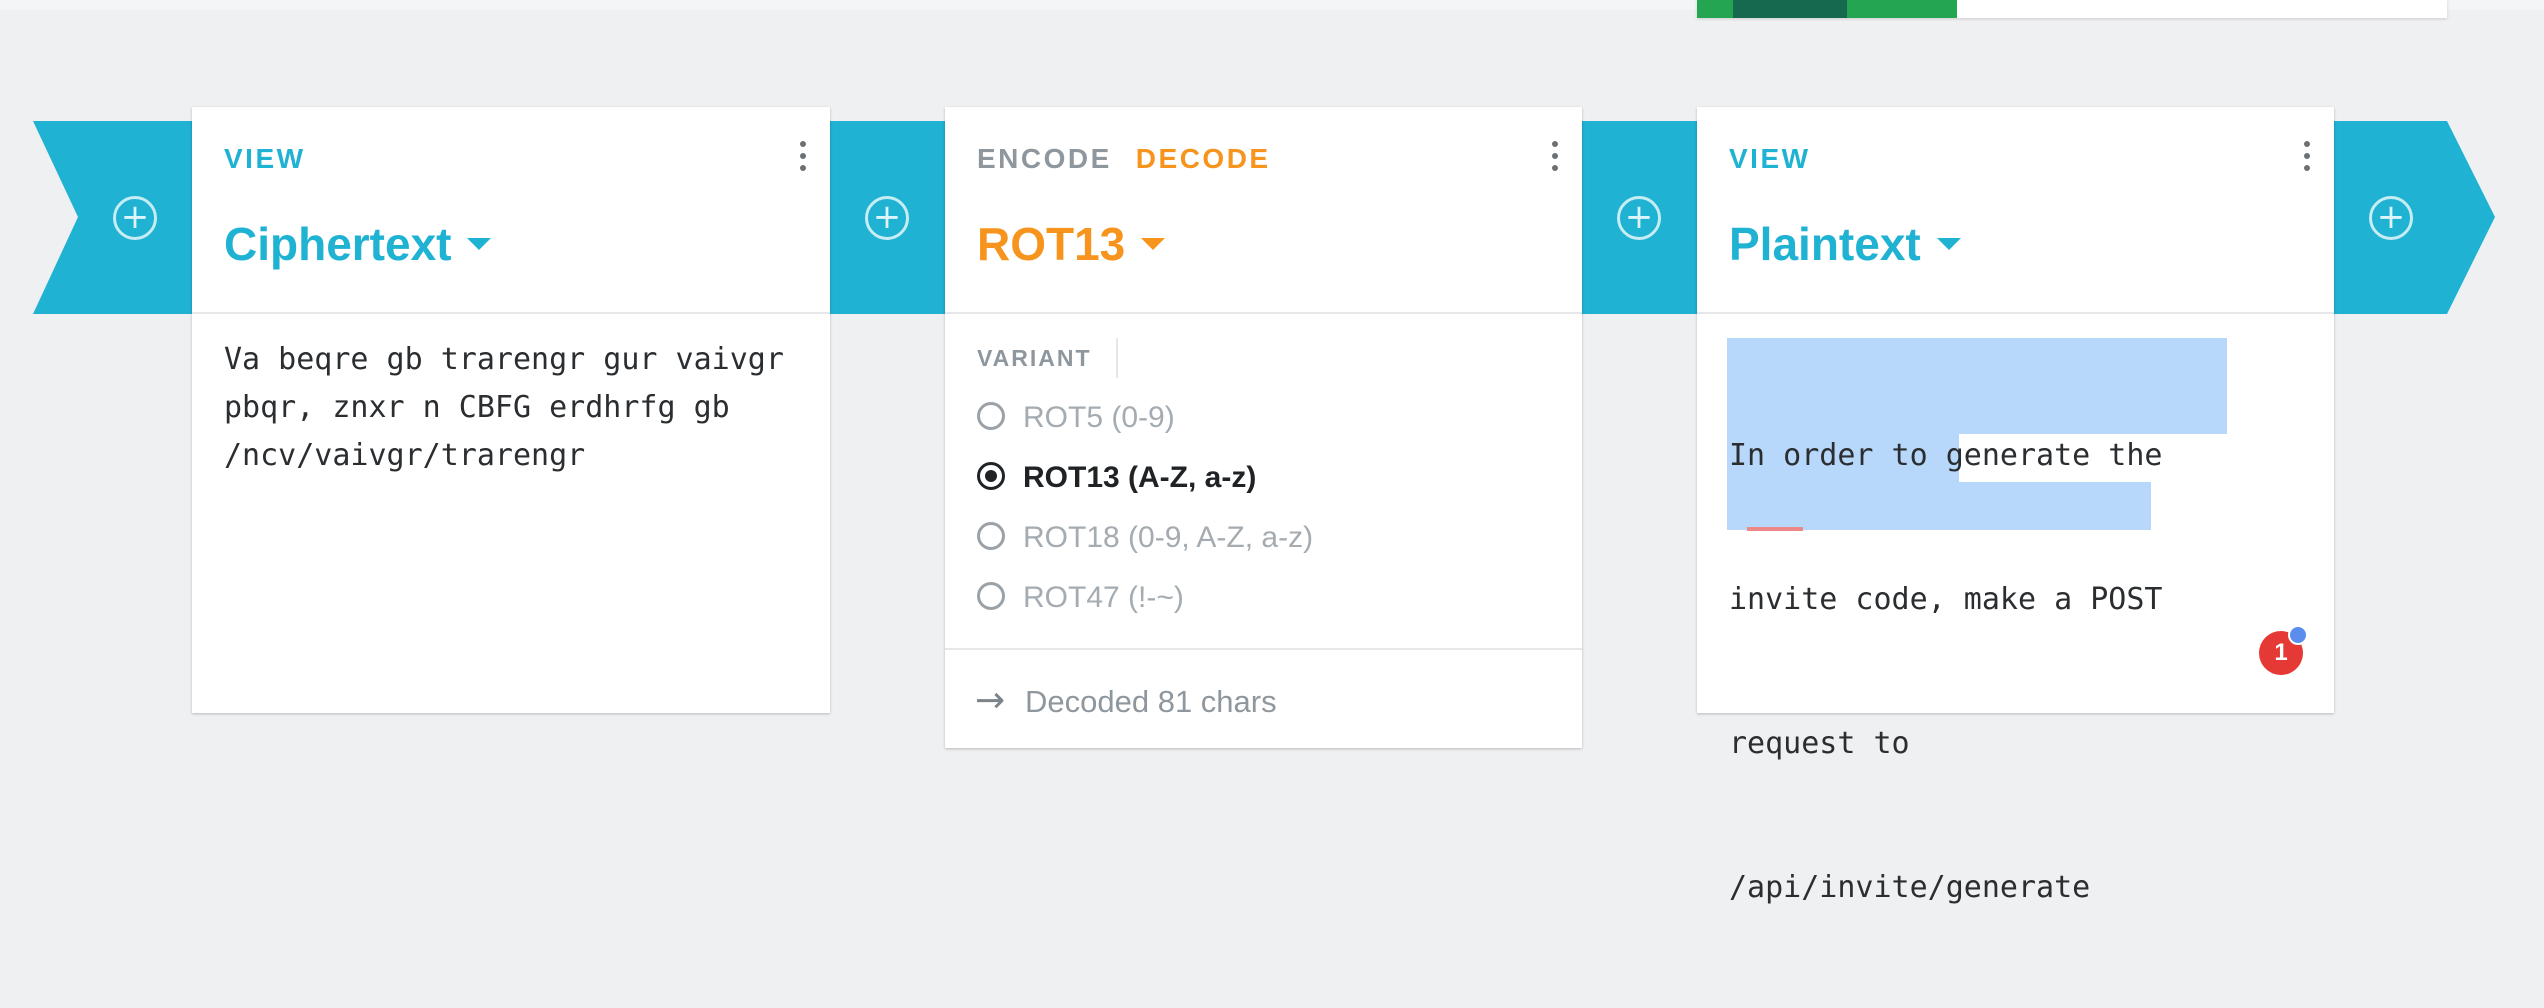 The height and width of the screenshot is (1008, 2544). What do you see at coordinates (1151, 701) in the screenshot?
I see `status-message: Decoded 81 chars` at bounding box center [1151, 701].